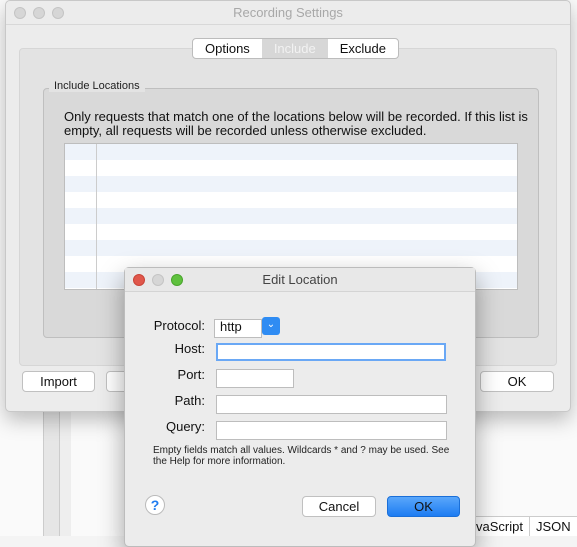  Describe the element at coordinates (363, 48) in the screenshot. I see `tab-exclude: Exclude` at that location.